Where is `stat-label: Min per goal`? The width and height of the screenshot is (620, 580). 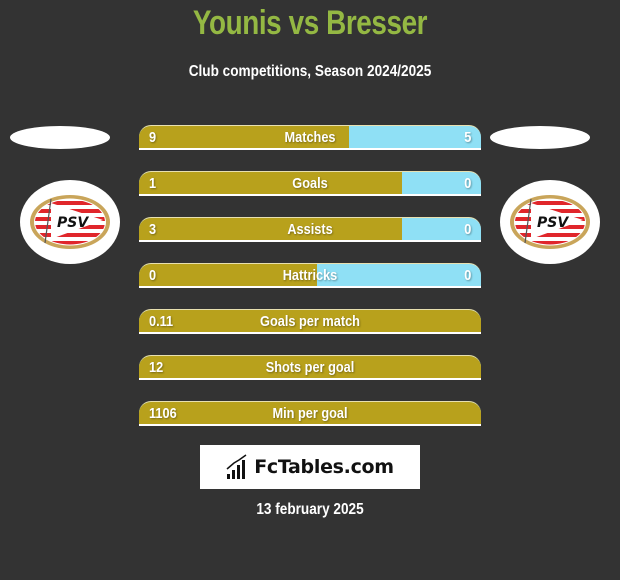
stat-label: Min per goal is located at coordinates (310, 413).